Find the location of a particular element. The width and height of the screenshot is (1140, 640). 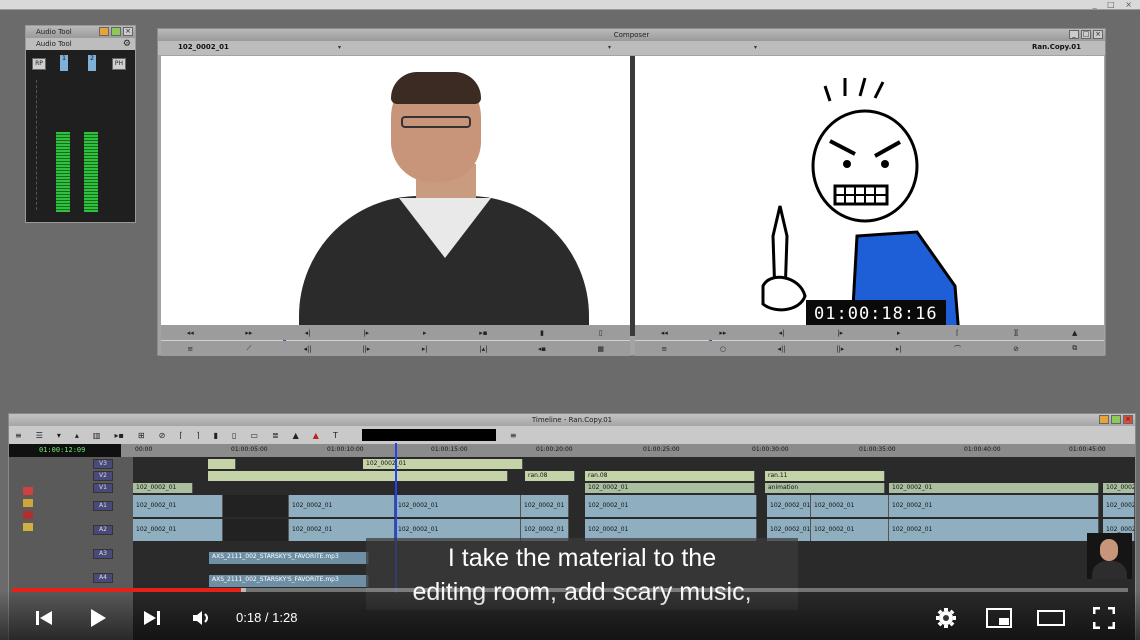

segment-icon: ▥ is located at coordinates (97, 435).